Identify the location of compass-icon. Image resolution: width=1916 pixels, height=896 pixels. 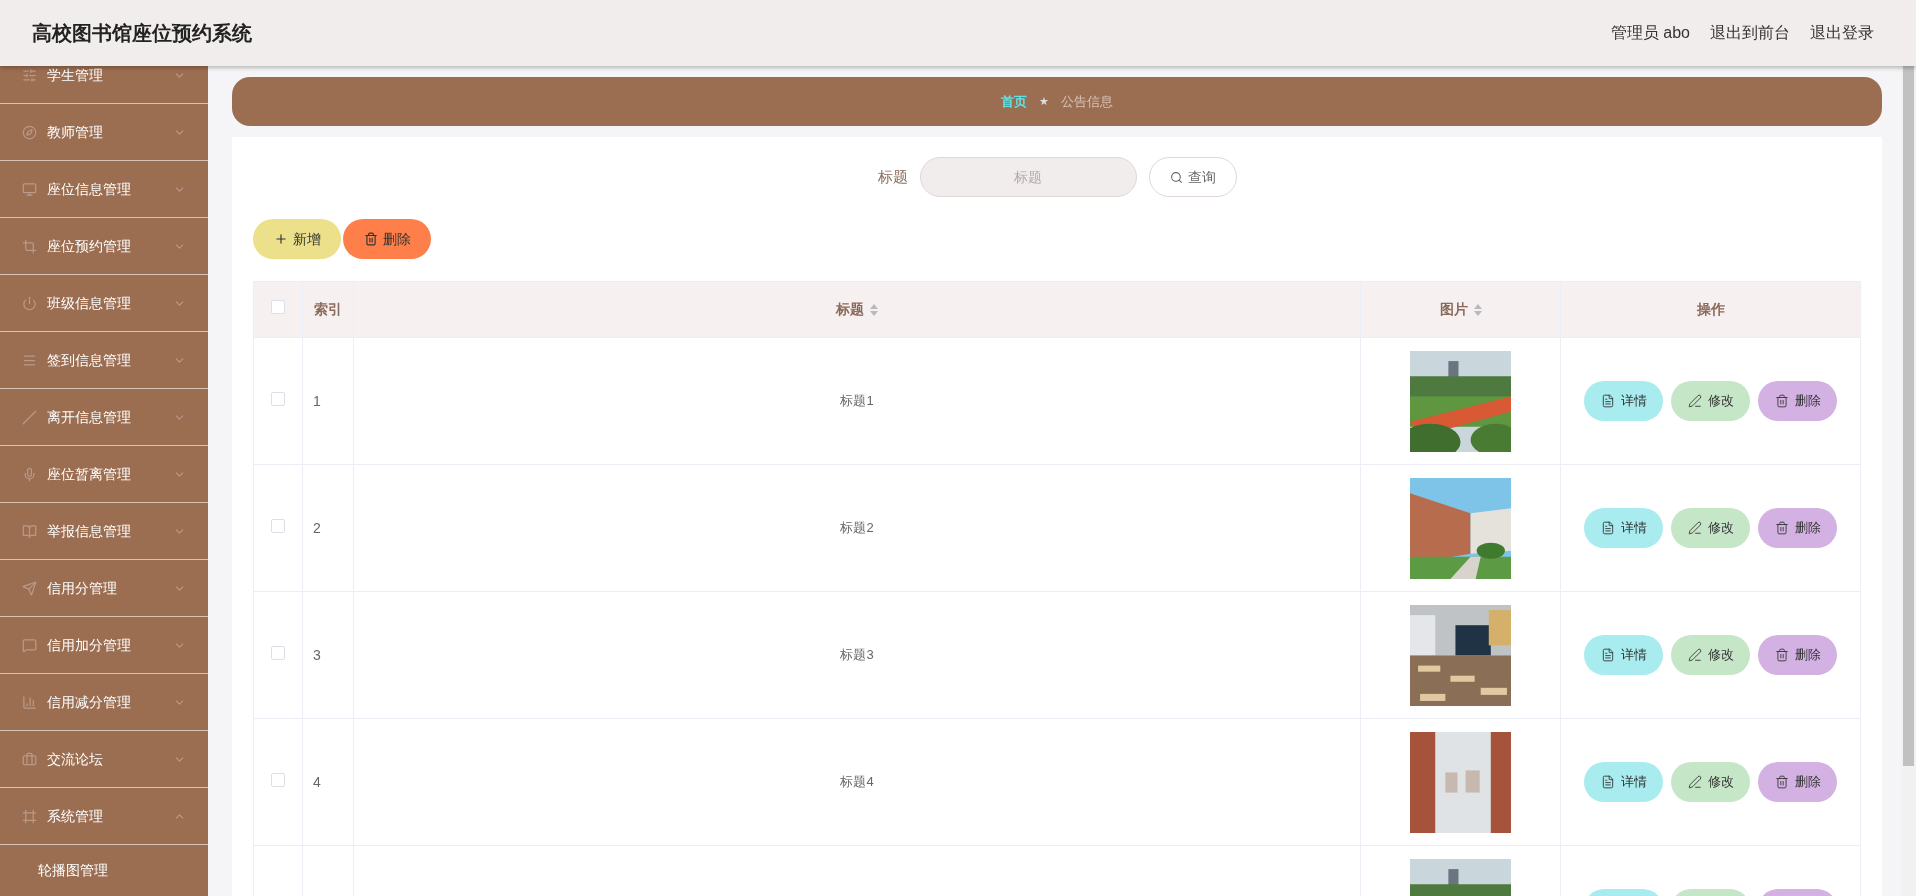
(29, 132).